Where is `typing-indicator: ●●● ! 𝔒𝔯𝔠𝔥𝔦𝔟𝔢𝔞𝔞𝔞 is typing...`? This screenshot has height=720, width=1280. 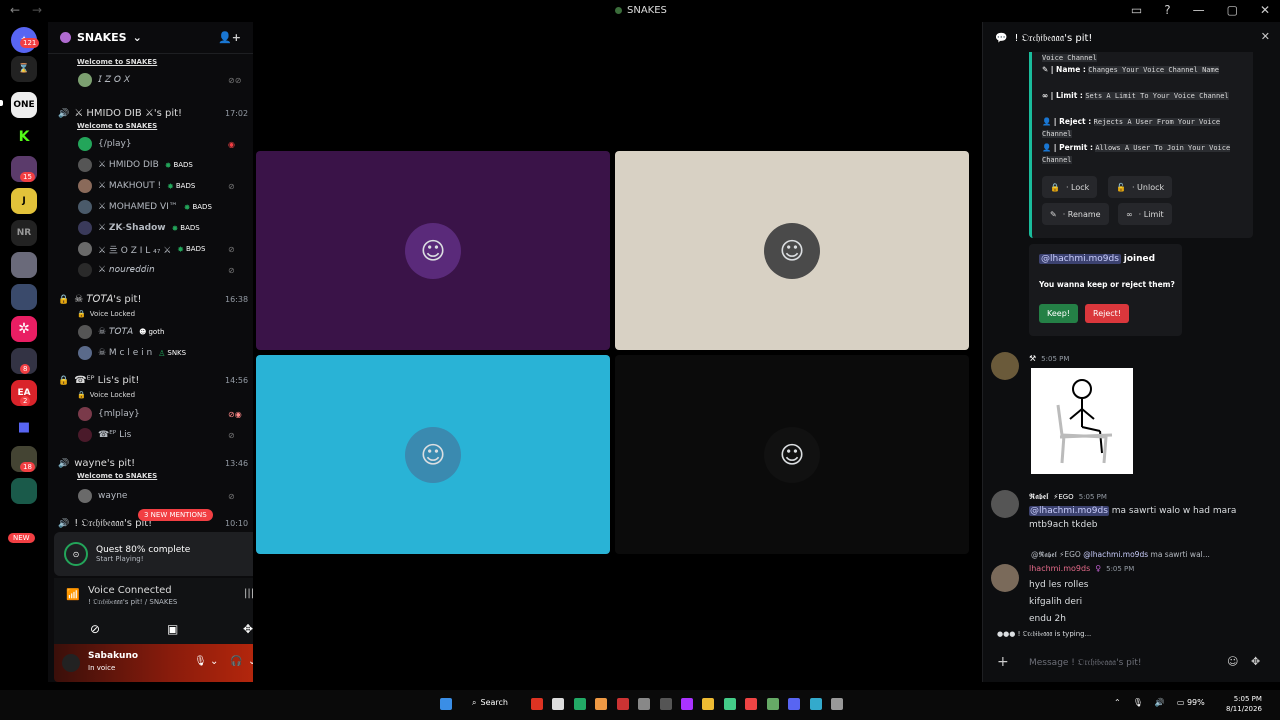 typing-indicator: ●●● ! 𝔒𝔯𝔠𝔥𝔦𝔟𝔢𝔞𝔞𝔞 is typing... is located at coordinates (1044, 634).